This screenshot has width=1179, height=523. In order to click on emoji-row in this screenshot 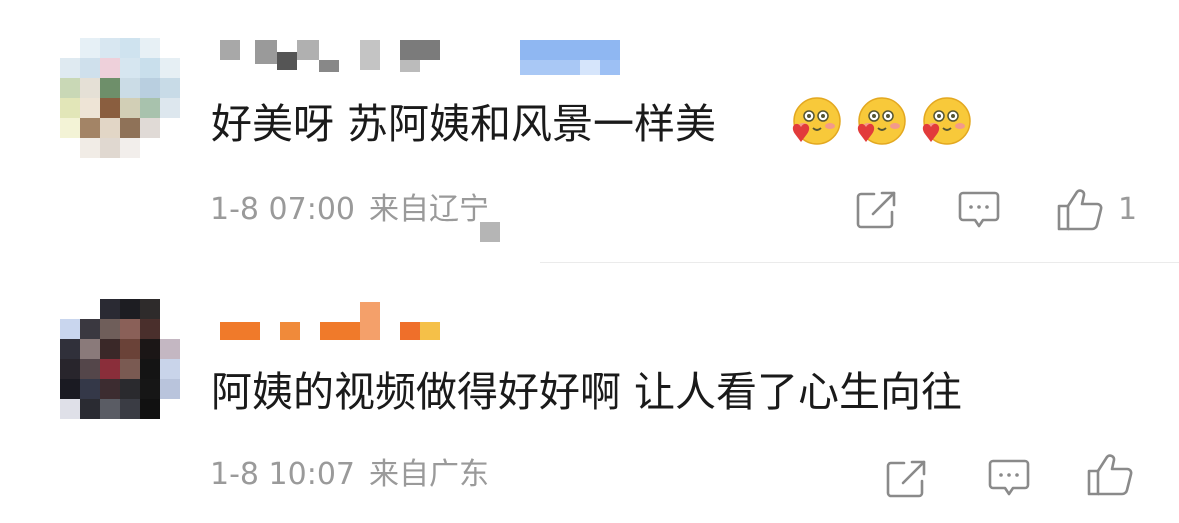, I will do `click(881, 123)`.